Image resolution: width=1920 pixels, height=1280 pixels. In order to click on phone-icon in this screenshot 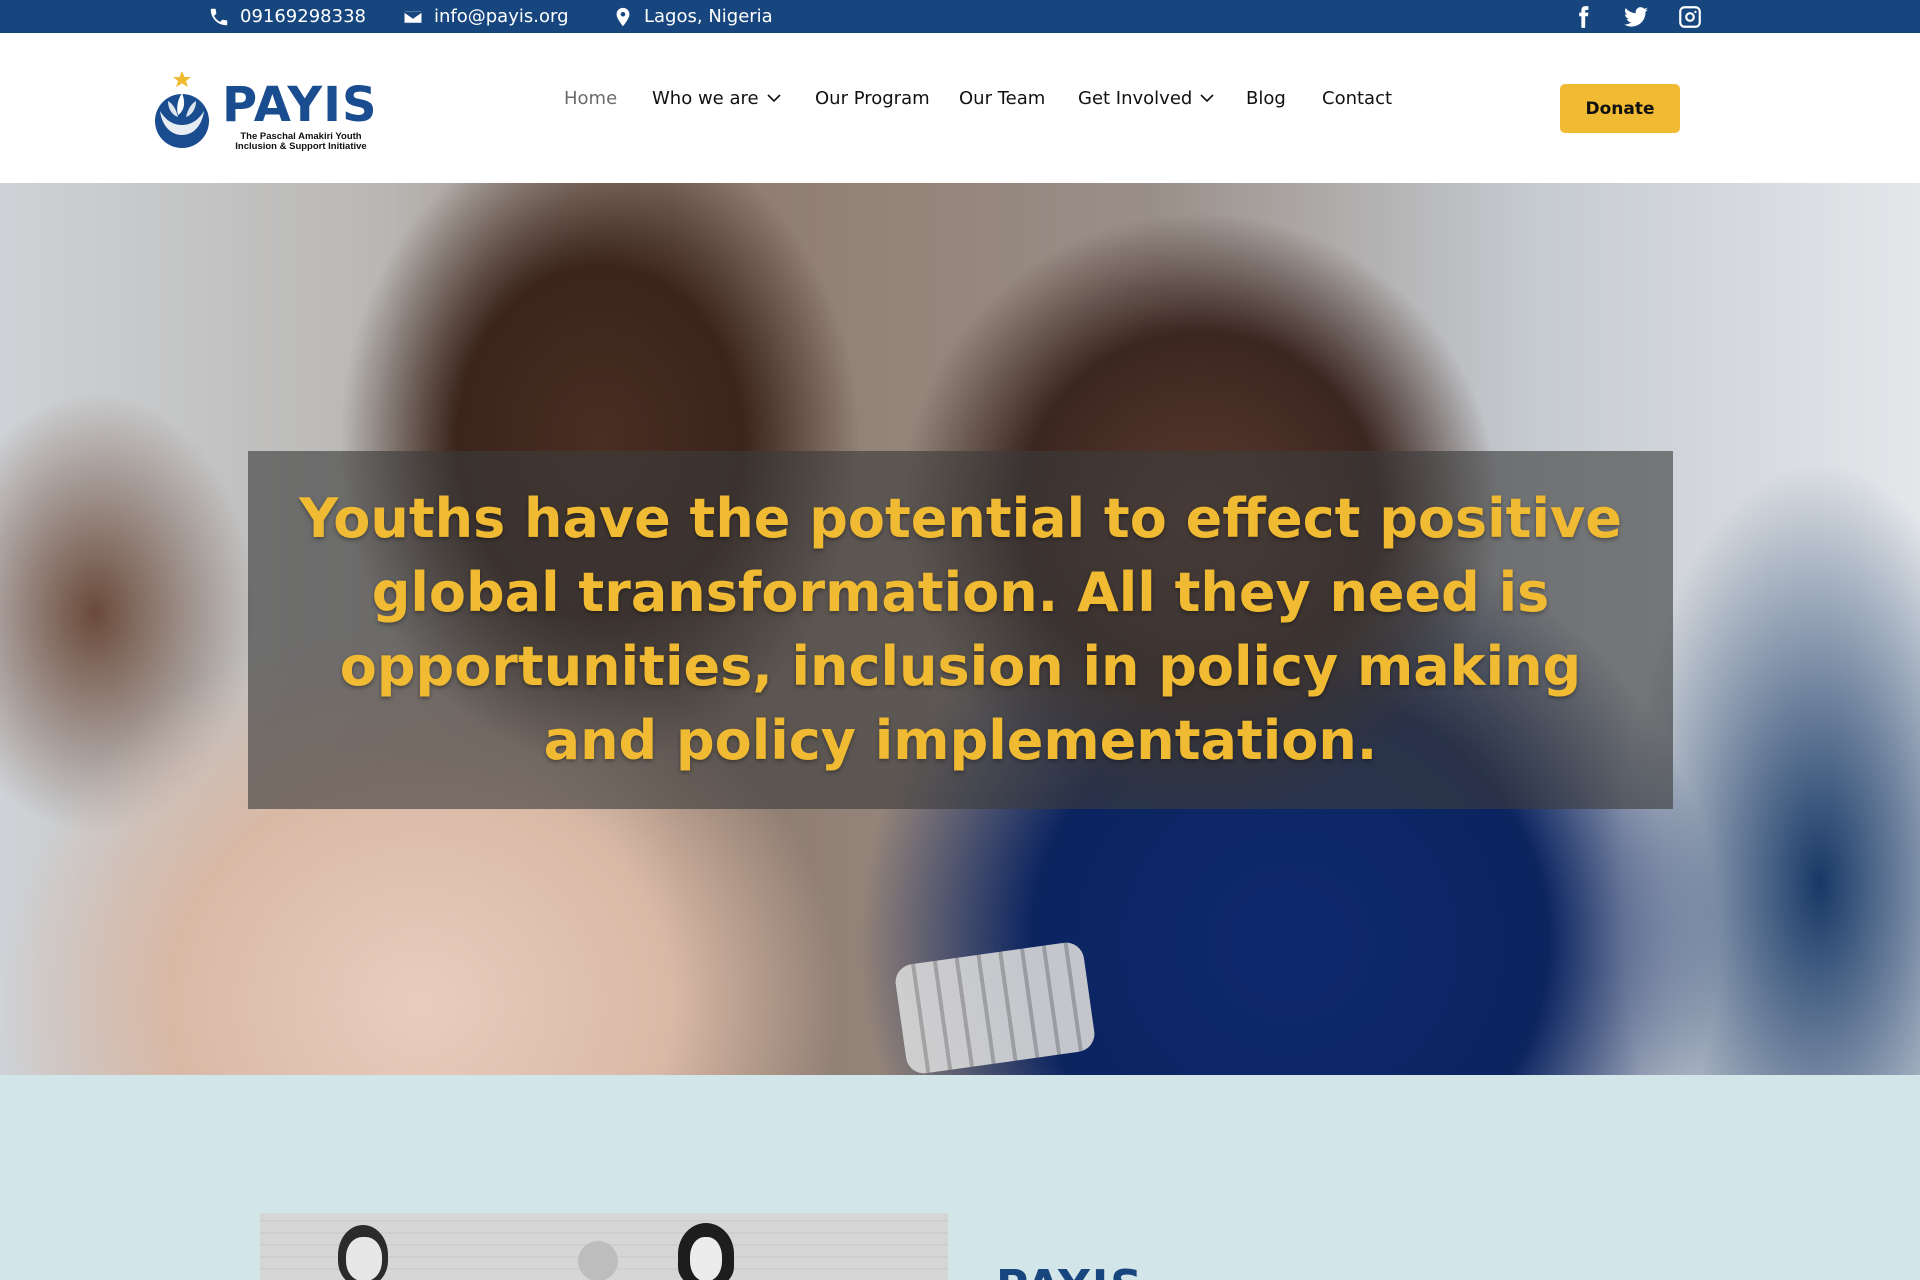, I will do `click(219, 16)`.